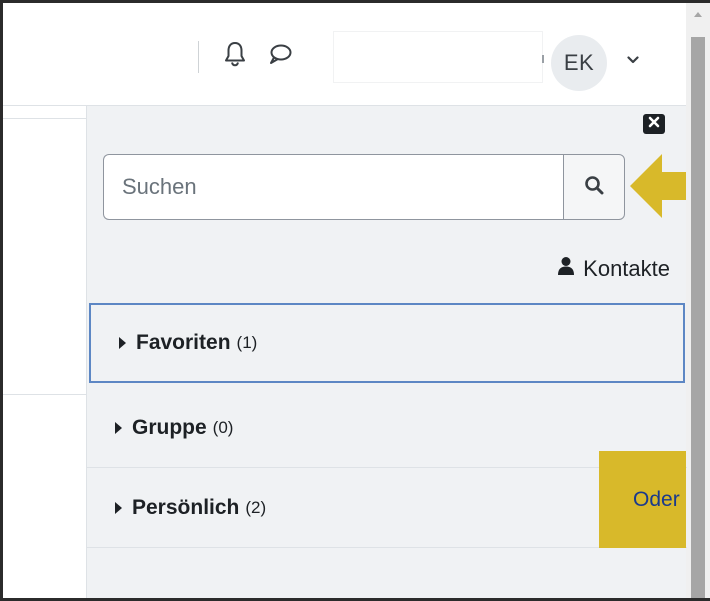  What do you see at coordinates (626, 268) in the screenshot?
I see `contacts-label: Kontakte` at bounding box center [626, 268].